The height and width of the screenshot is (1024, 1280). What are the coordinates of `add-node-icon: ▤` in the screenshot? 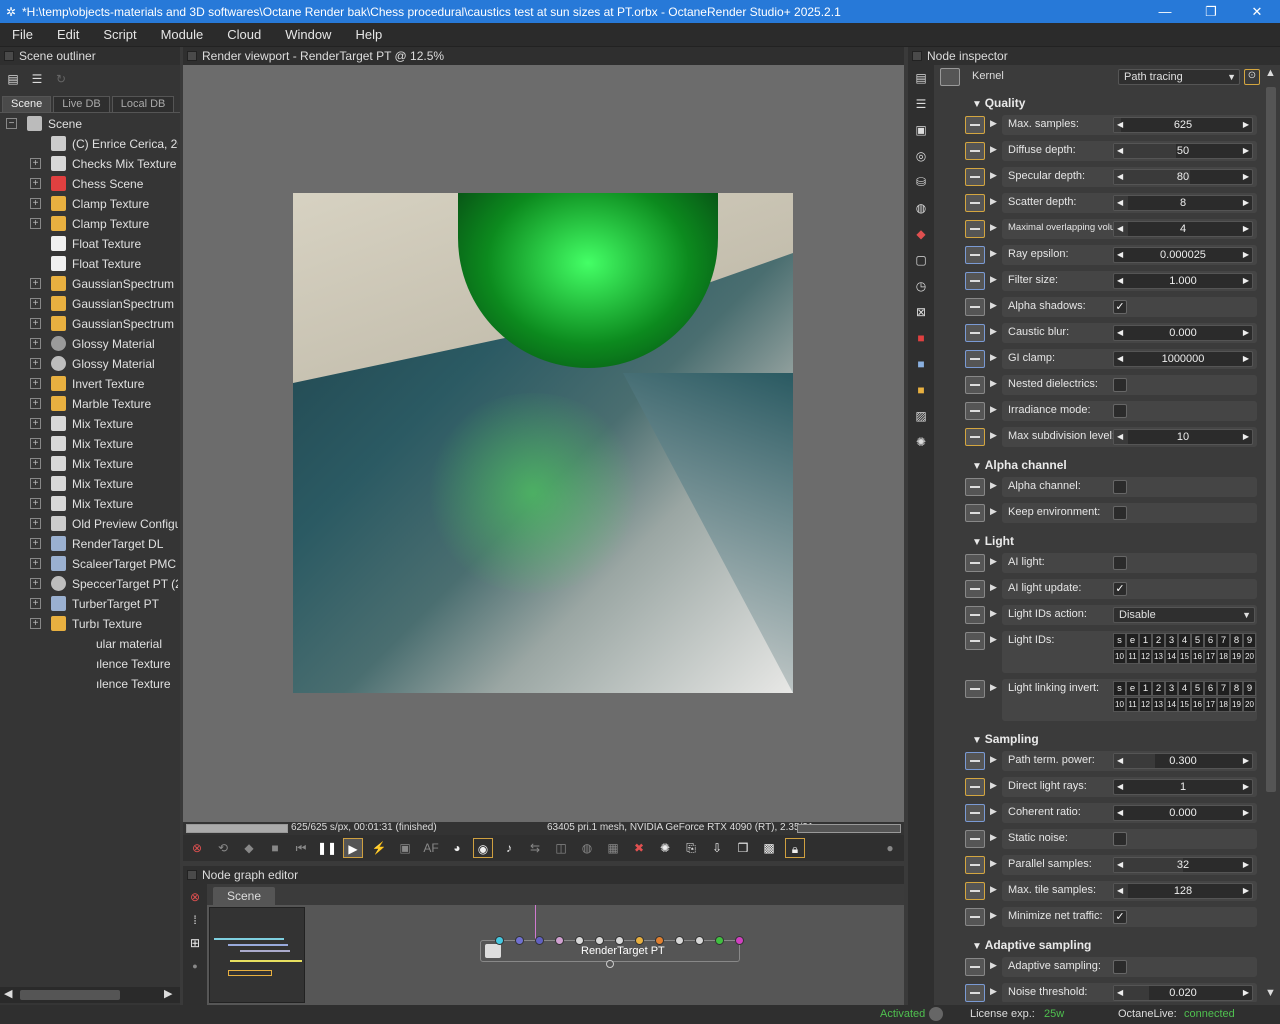 It's located at (13, 79).